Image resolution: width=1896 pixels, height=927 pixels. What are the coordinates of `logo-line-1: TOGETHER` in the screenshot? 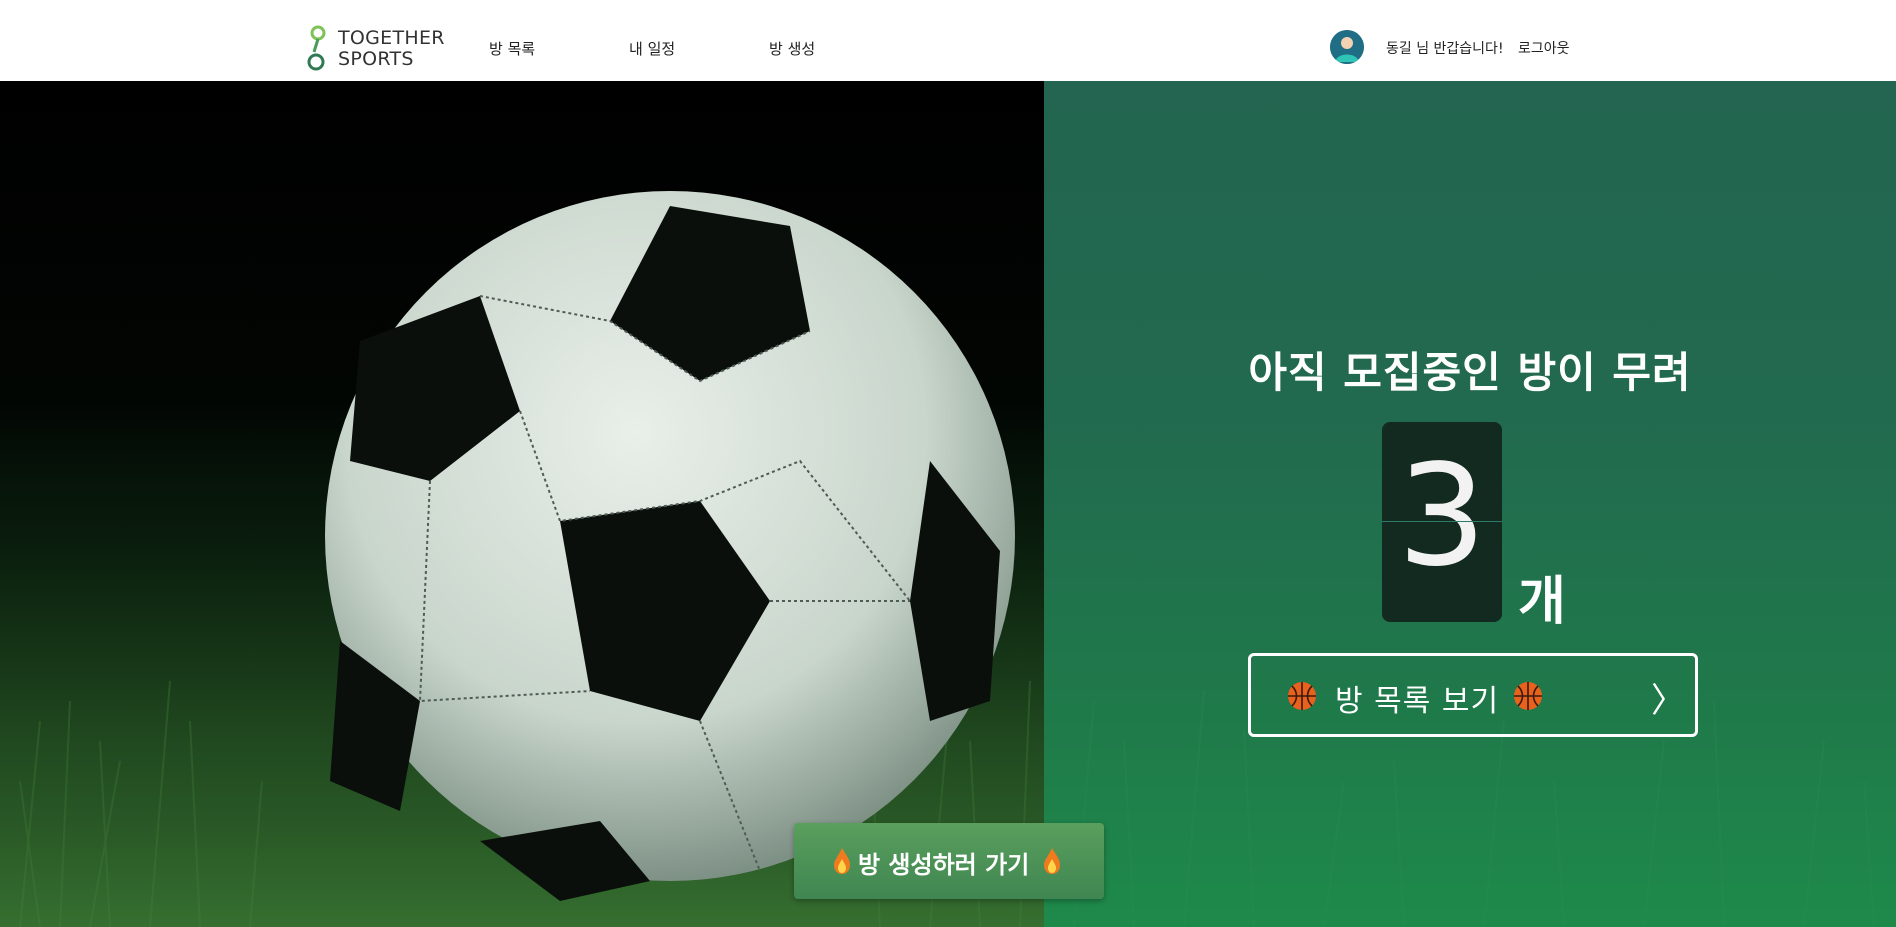 It's located at (391, 38).